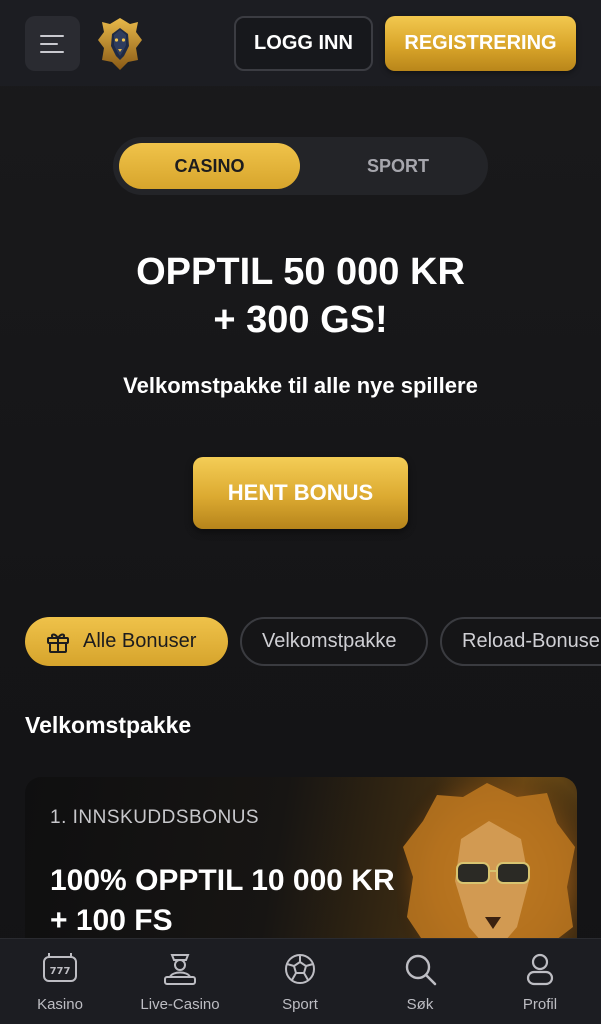 Image resolution: width=601 pixels, height=1024 pixels. Describe the element at coordinates (111, 920) in the screenshot. I see `card-title-line2: + 100 FS` at that location.